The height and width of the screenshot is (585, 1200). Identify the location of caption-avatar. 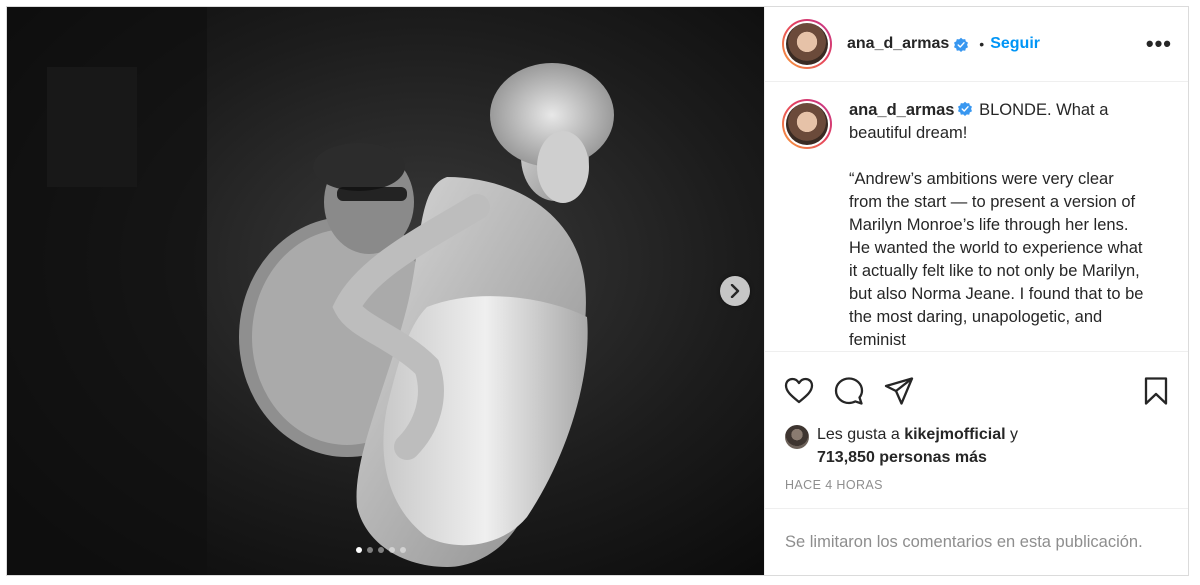
(807, 124).